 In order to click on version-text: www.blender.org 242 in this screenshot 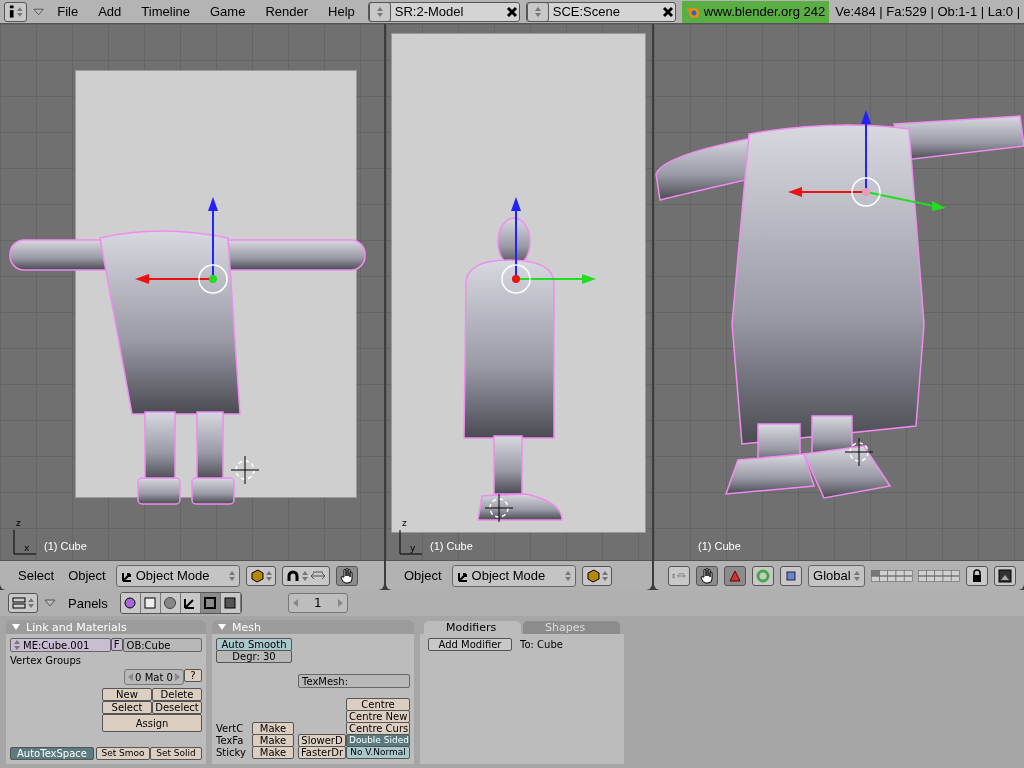, I will do `click(764, 11)`.